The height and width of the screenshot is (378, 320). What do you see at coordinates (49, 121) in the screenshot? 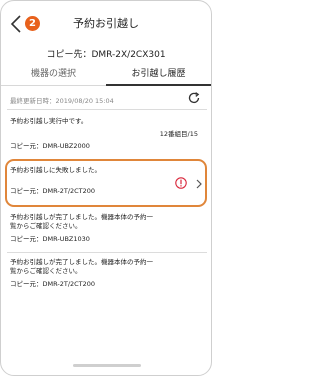
I see `history-message: 予約お引越し実行中です。` at bounding box center [49, 121].